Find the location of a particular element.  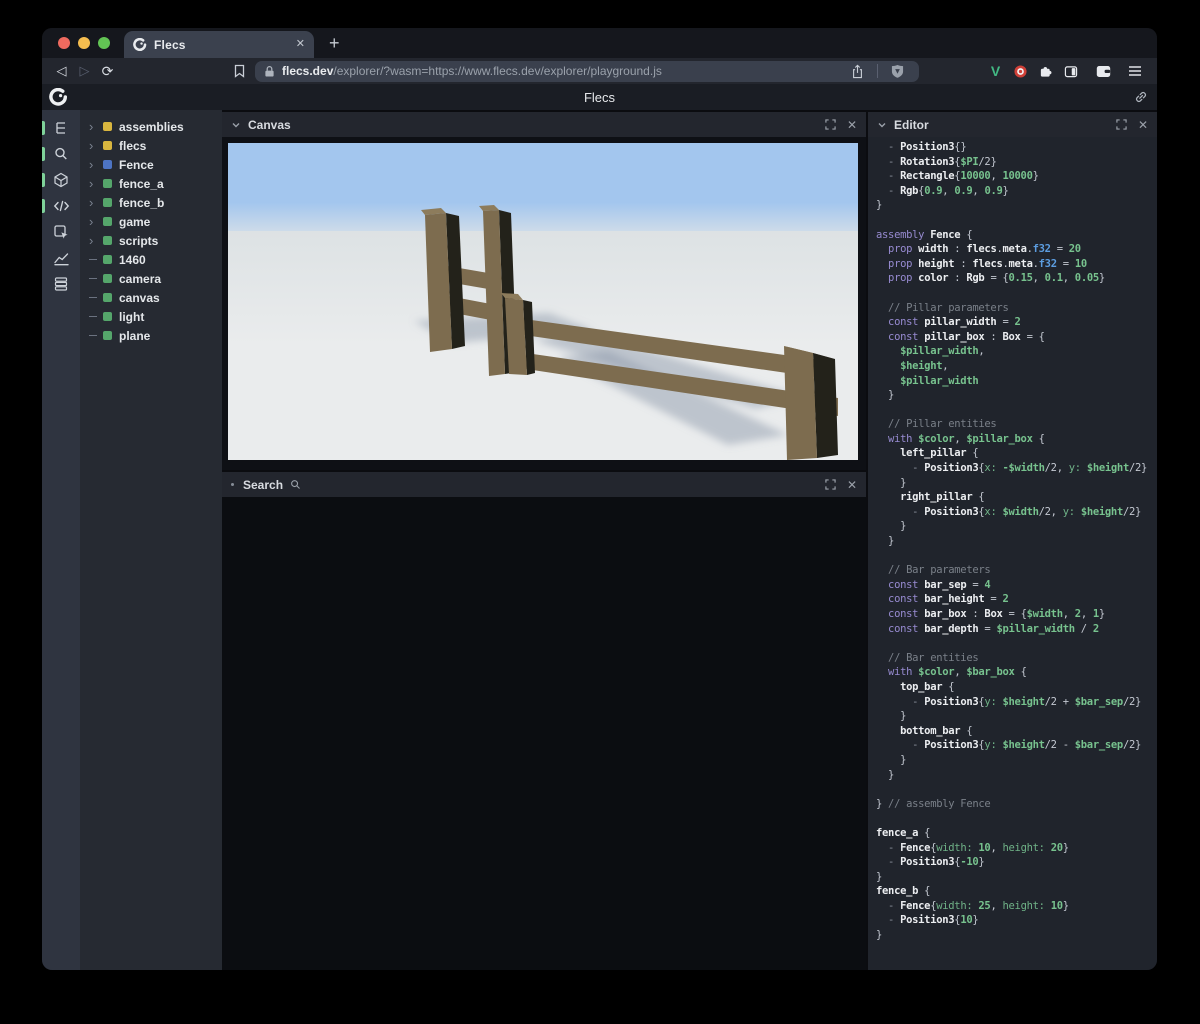

vue-devtools-icon: V is located at coordinates (995, 71).